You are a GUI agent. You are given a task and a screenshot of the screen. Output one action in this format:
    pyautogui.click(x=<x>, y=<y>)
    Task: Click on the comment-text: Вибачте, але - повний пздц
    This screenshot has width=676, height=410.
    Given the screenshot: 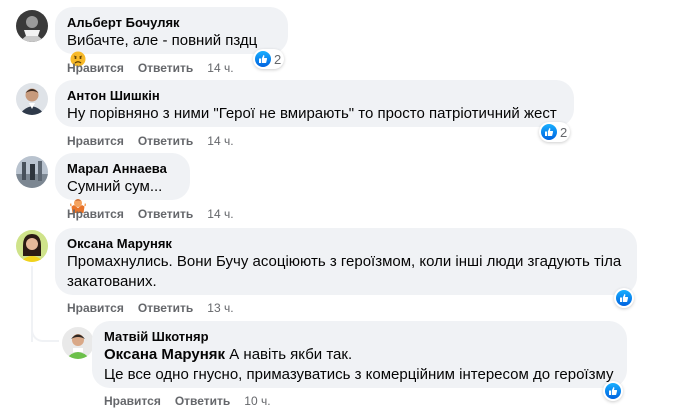 What is the action you would take?
    pyautogui.click(x=162, y=40)
    